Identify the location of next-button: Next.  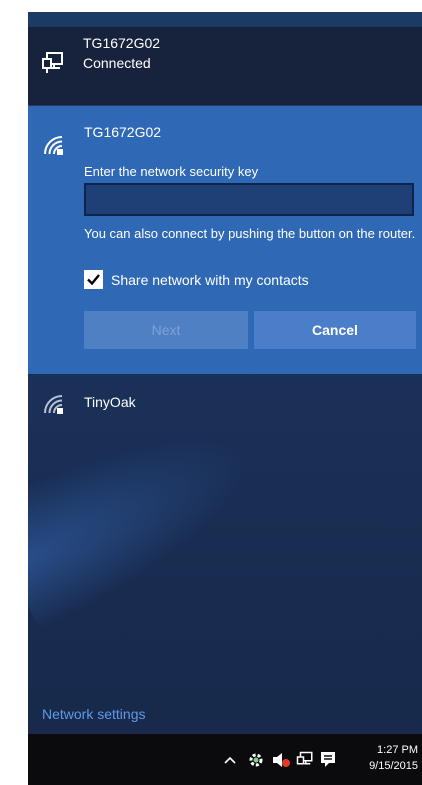
(166, 330).